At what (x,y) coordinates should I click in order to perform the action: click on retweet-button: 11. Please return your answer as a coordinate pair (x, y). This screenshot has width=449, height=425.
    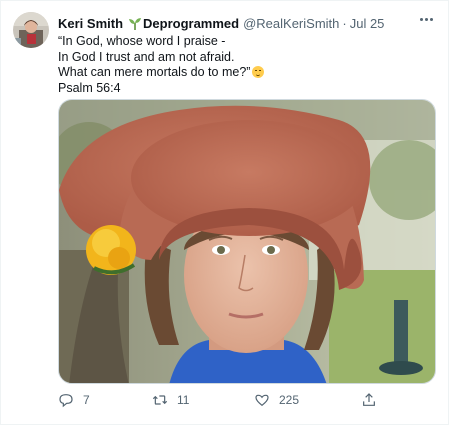
    Looking at the image, I should click on (170, 400).